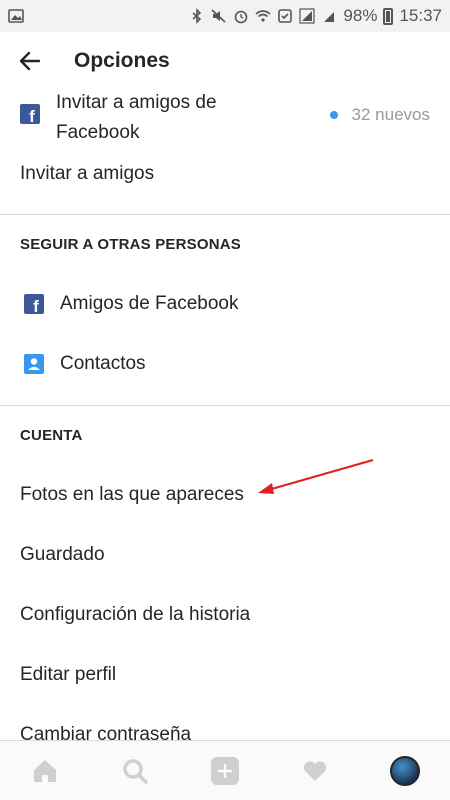 The image size is (450, 800). I want to click on clock: 15:37, so click(420, 15).